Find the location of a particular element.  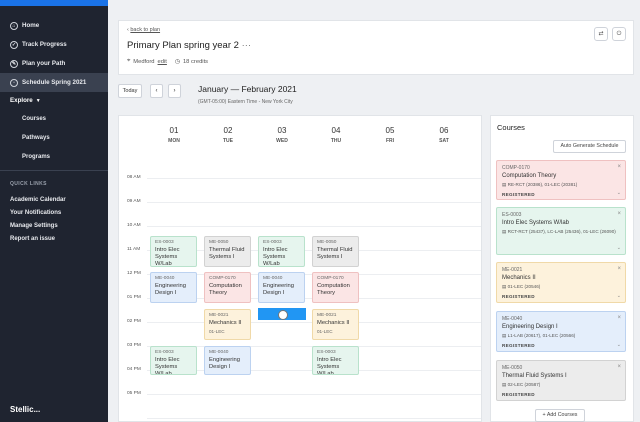

date-range-title: January — February 2021 is located at coordinates (247, 89).